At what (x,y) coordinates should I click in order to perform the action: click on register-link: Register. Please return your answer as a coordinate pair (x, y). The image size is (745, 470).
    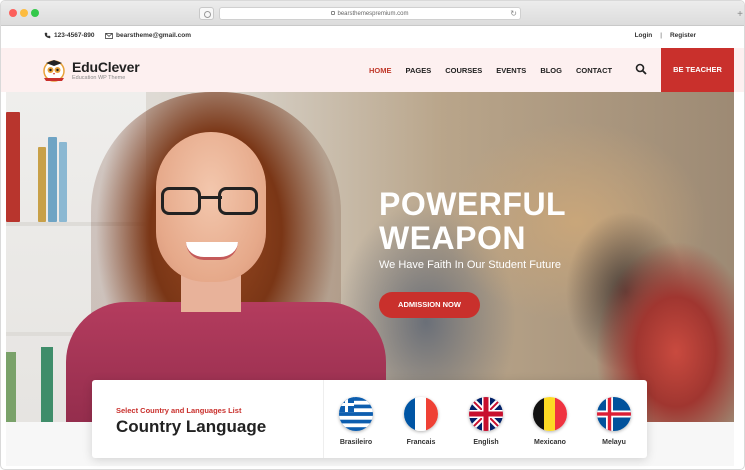
    Looking at the image, I should click on (683, 35).